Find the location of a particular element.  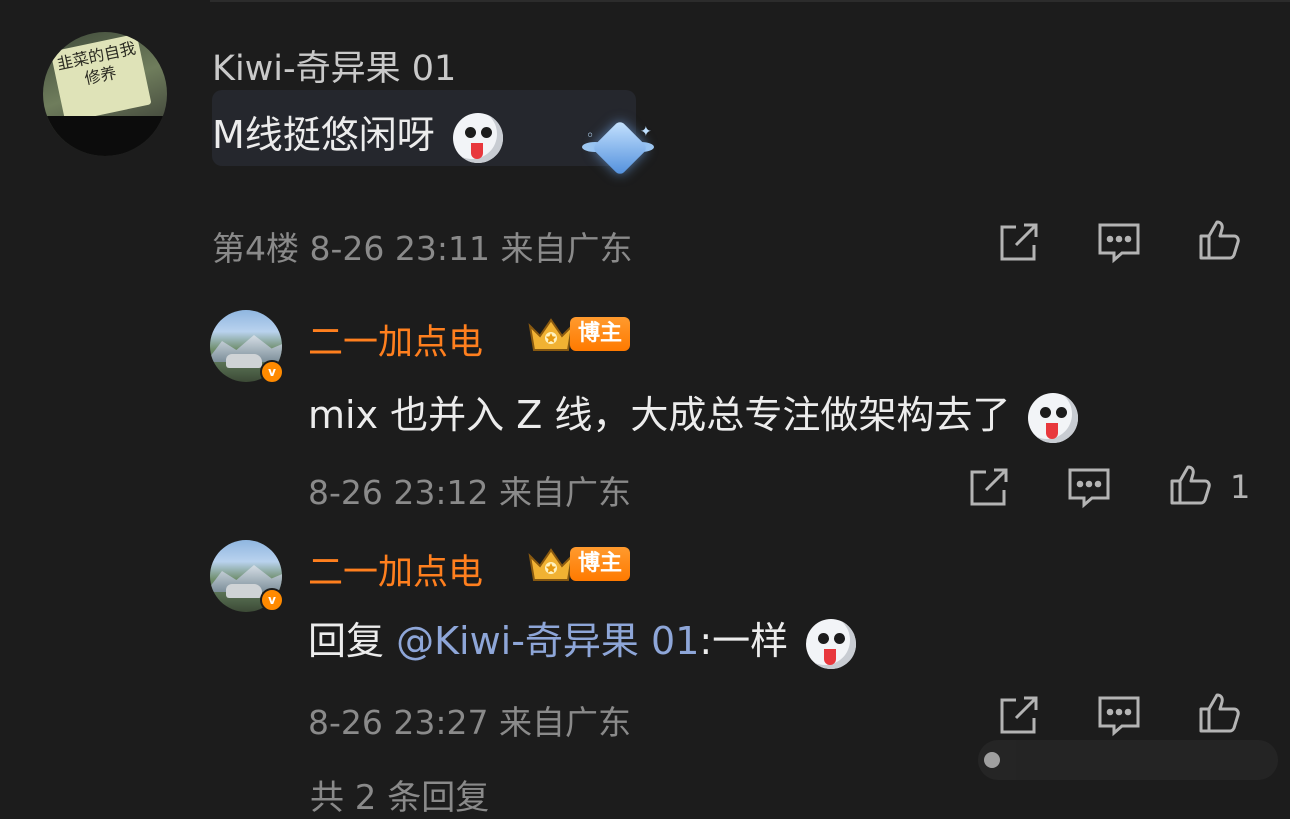

more-replies-link: 共 2 条回复 is located at coordinates (399, 794).